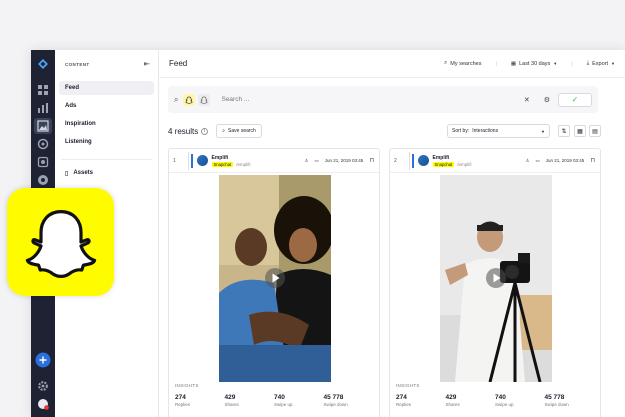  I want to click on logo-icon, so click(43, 64).